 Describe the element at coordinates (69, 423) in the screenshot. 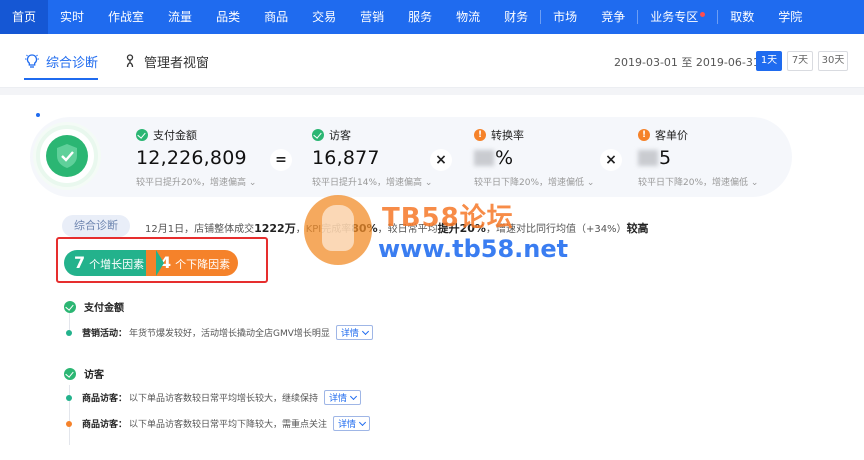

I see `decline-dot-icon` at that location.